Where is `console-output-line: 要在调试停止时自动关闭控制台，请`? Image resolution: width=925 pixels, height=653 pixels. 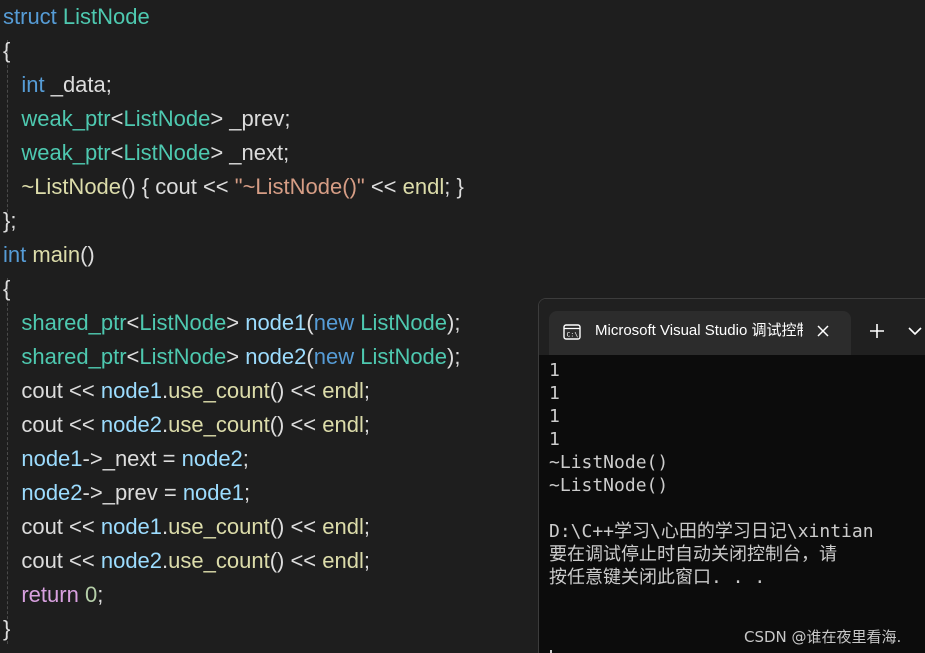
console-output-line: 要在调试停止时自动关闭控制台，请 is located at coordinates (693, 554).